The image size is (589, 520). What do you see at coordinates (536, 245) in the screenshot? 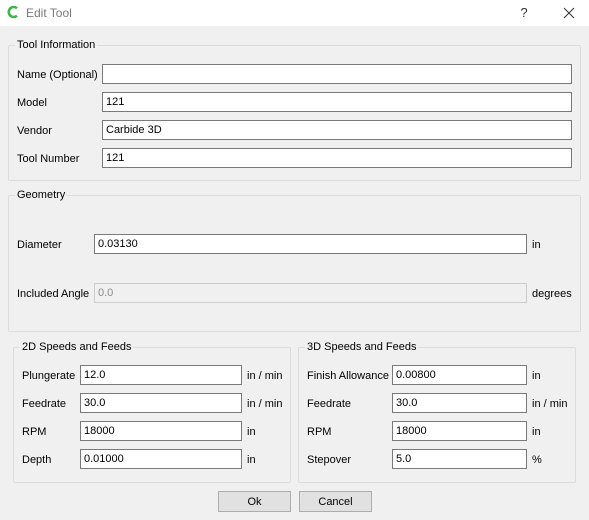
I see `diameter-unit: in` at bounding box center [536, 245].